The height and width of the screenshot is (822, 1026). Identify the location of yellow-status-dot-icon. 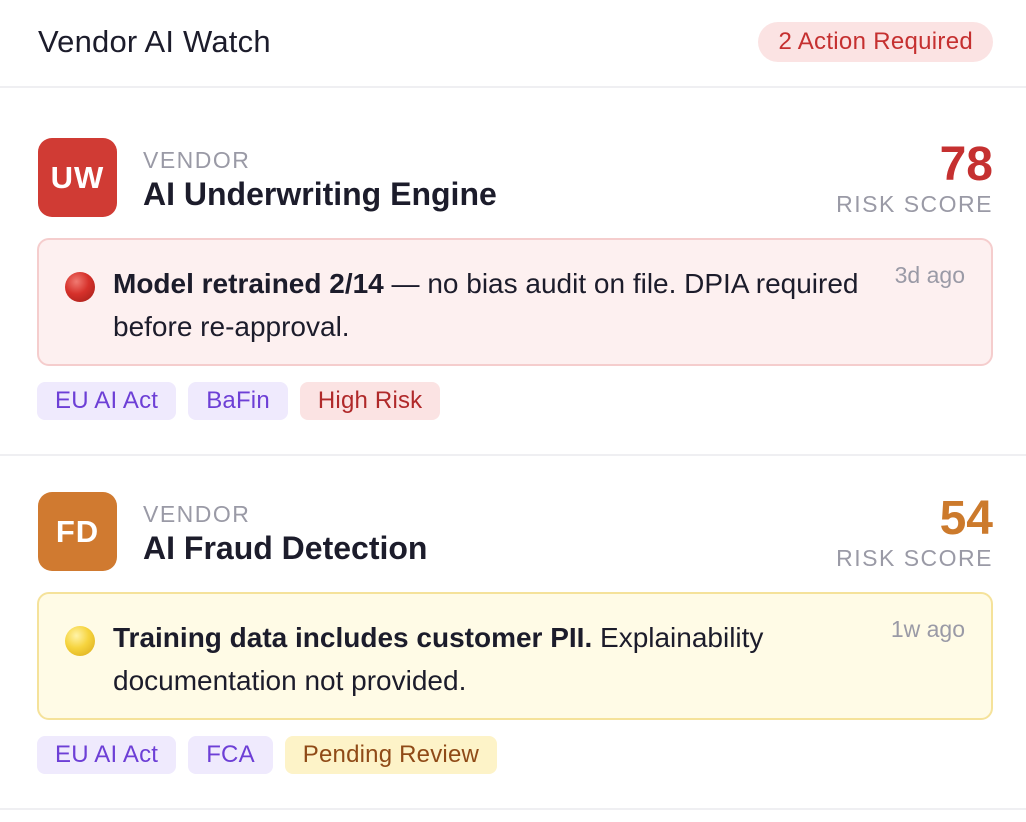
(80, 641).